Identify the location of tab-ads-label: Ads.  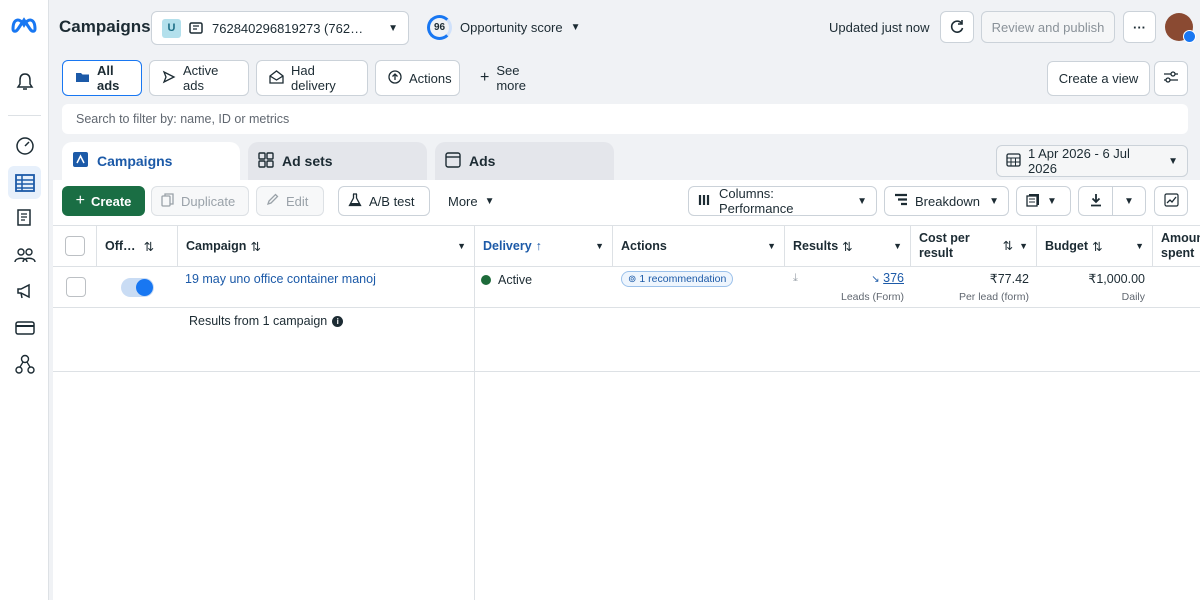
(482, 161).